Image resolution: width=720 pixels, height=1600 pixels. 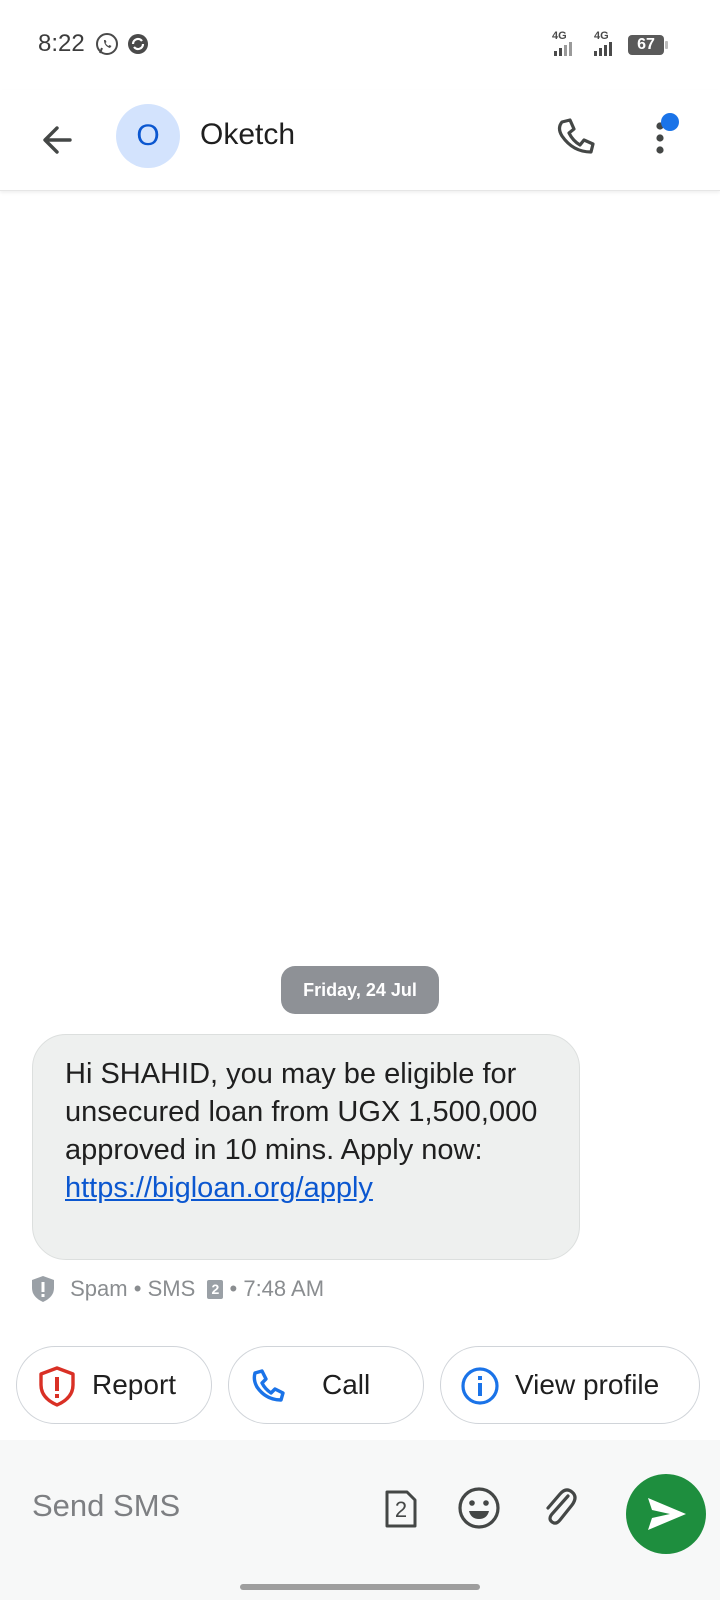 What do you see at coordinates (284, 1288) in the screenshot?
I see `message-time: 7:48 AM` at bounding box center [284, 1288].